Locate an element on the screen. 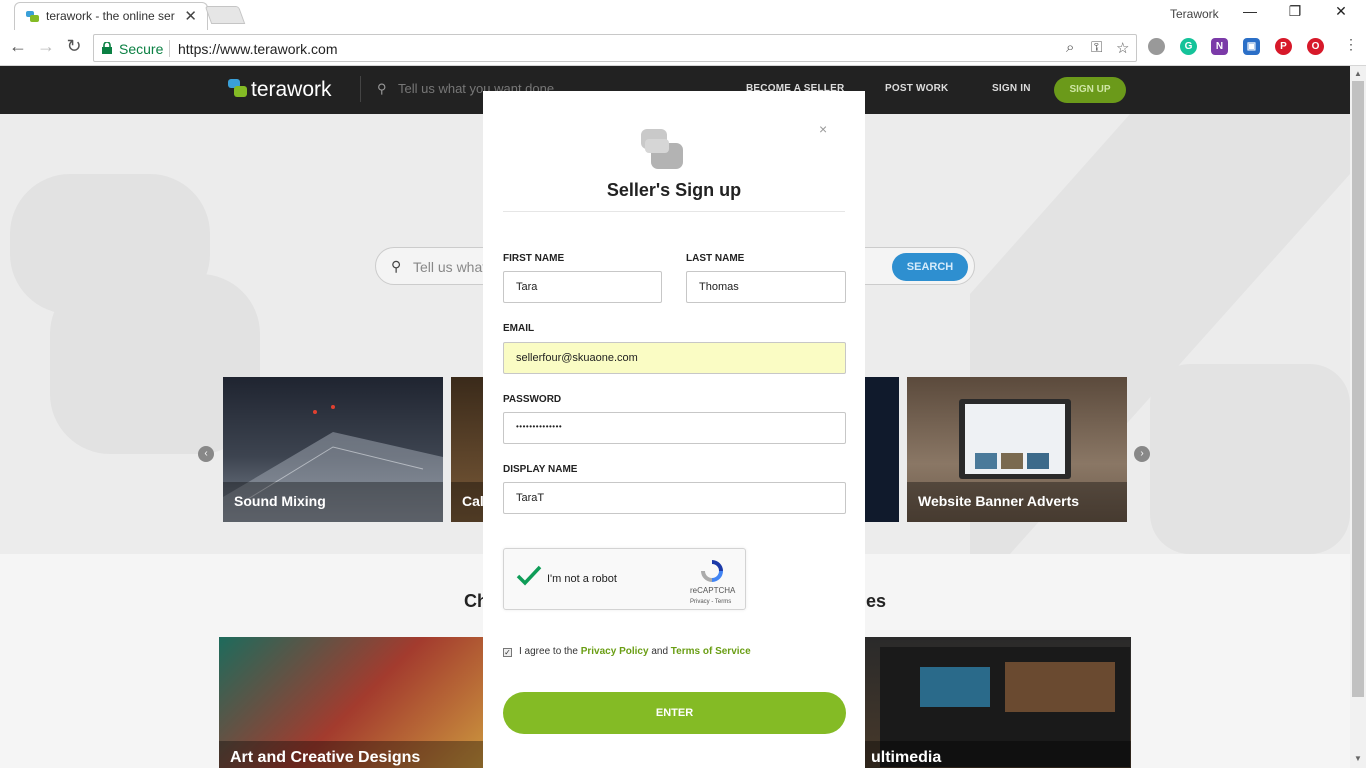 The width and height of the screenshot is (1366, 768). extension-blue-icon: ▣ is located at coordinates (1251, 46).